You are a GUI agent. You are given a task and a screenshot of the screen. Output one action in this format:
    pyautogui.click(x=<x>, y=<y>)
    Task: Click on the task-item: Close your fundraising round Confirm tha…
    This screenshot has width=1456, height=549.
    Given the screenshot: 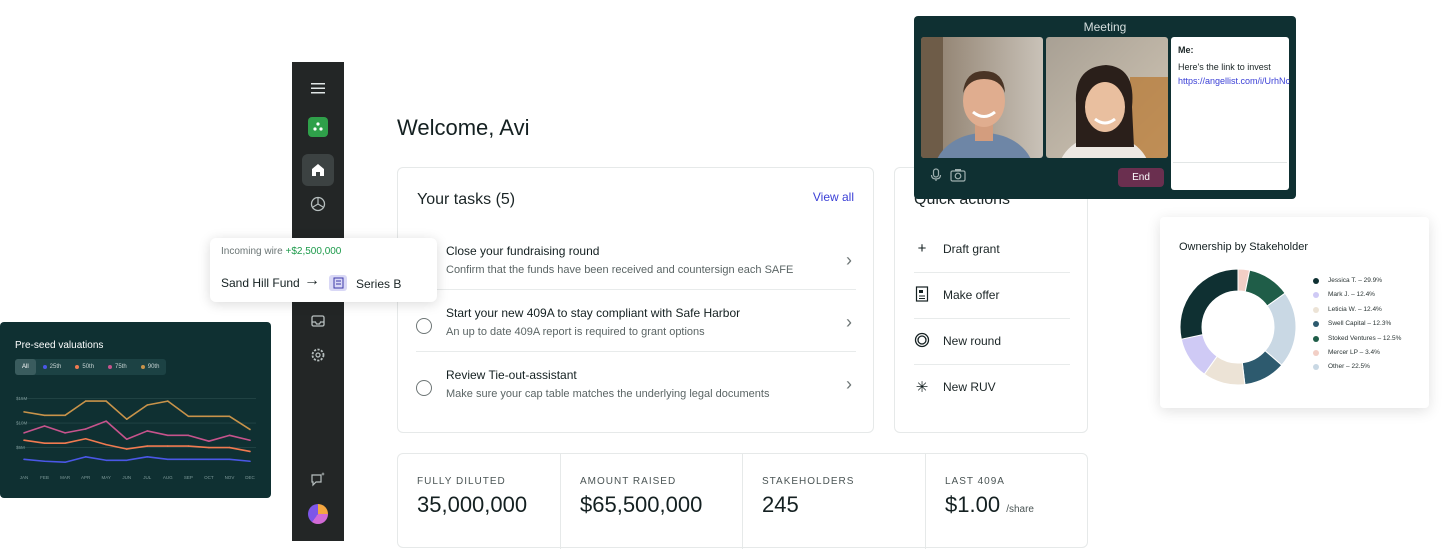 What is the action you would take?
    pyautogui.click(x=636, y=264)
    